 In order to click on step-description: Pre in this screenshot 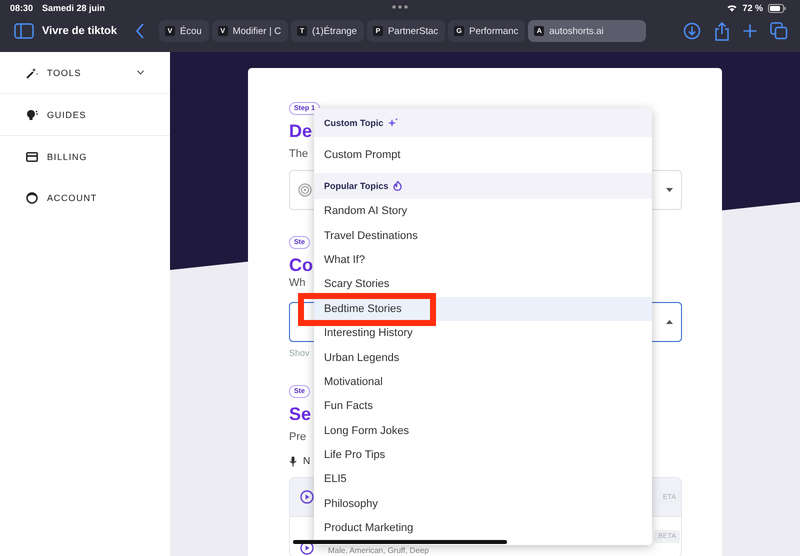, I will do `click(297, 437)`.